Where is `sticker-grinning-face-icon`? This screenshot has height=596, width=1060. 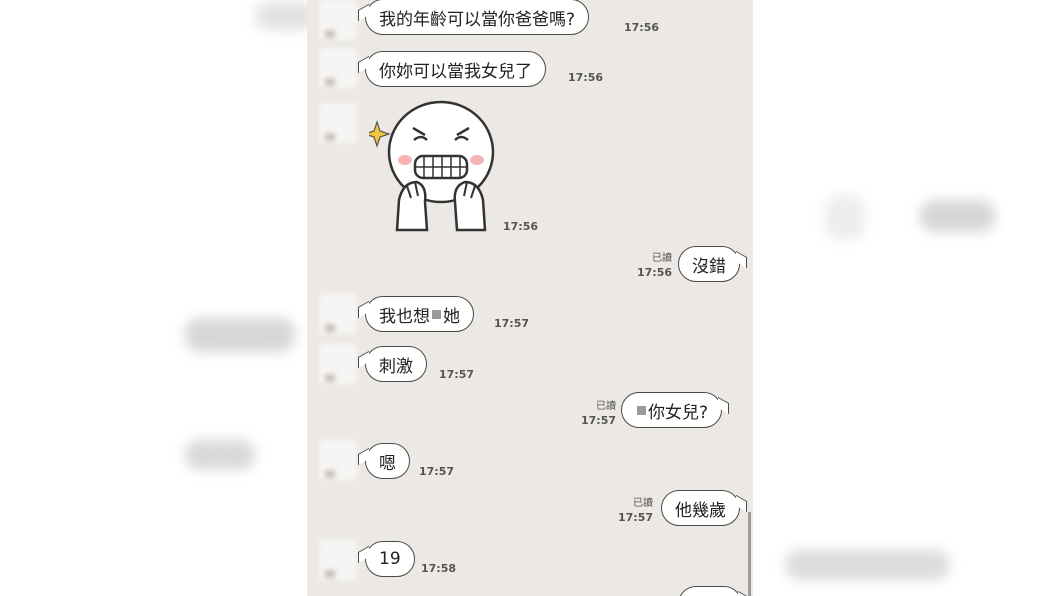
sticker-grinning-face-icon is located at coordinates (436, 167).